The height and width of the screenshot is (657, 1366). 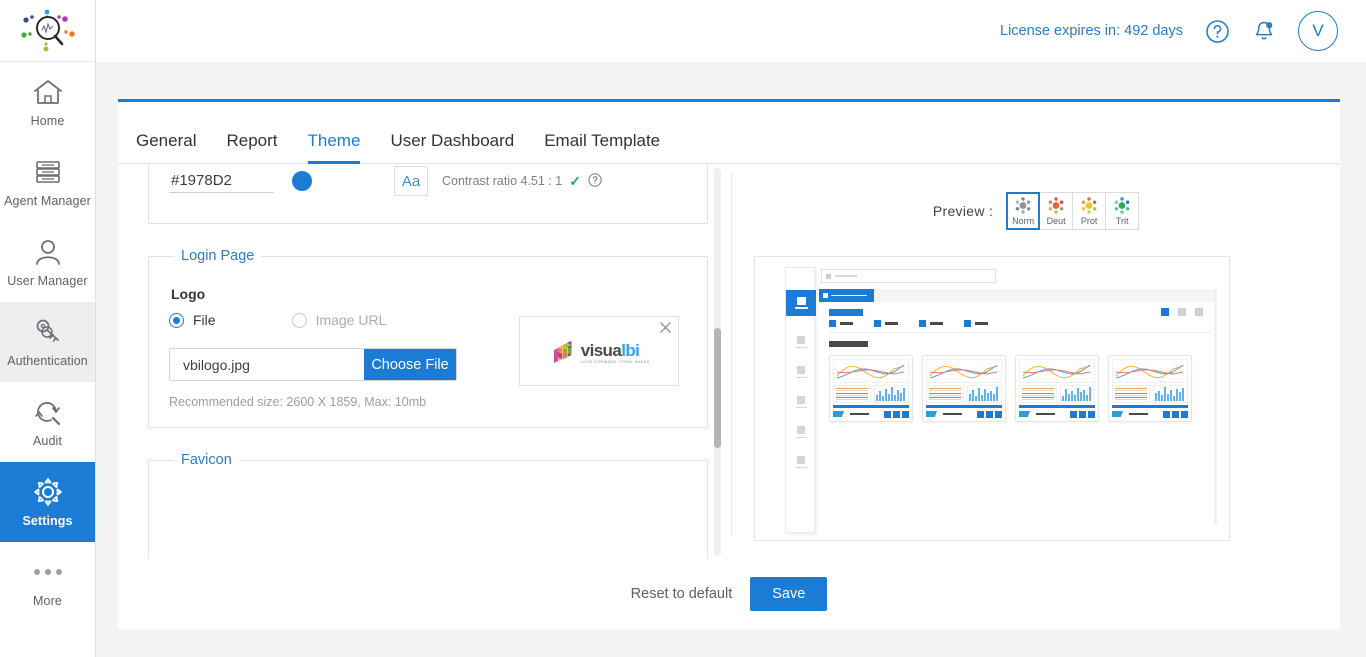 What do you see at coordinates (428, 505) in the screenshot?
I see `favicon-fieldset: Favicon` at bounding box center [428, 505].